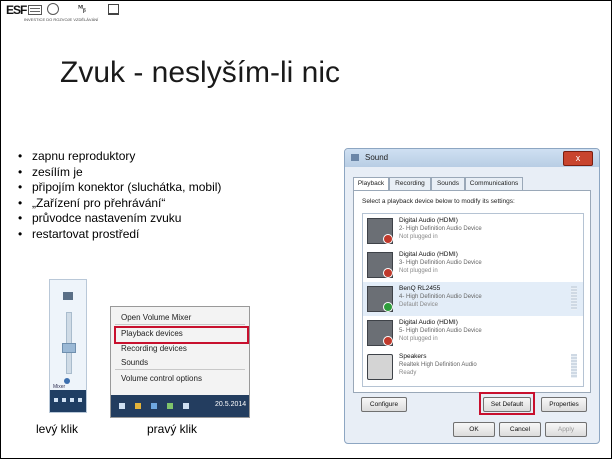 The image size is (612, 459). Describe the element at coordinates (172, 429) in the screenshot. I see `caption-right-click: pravý klik` at that location.